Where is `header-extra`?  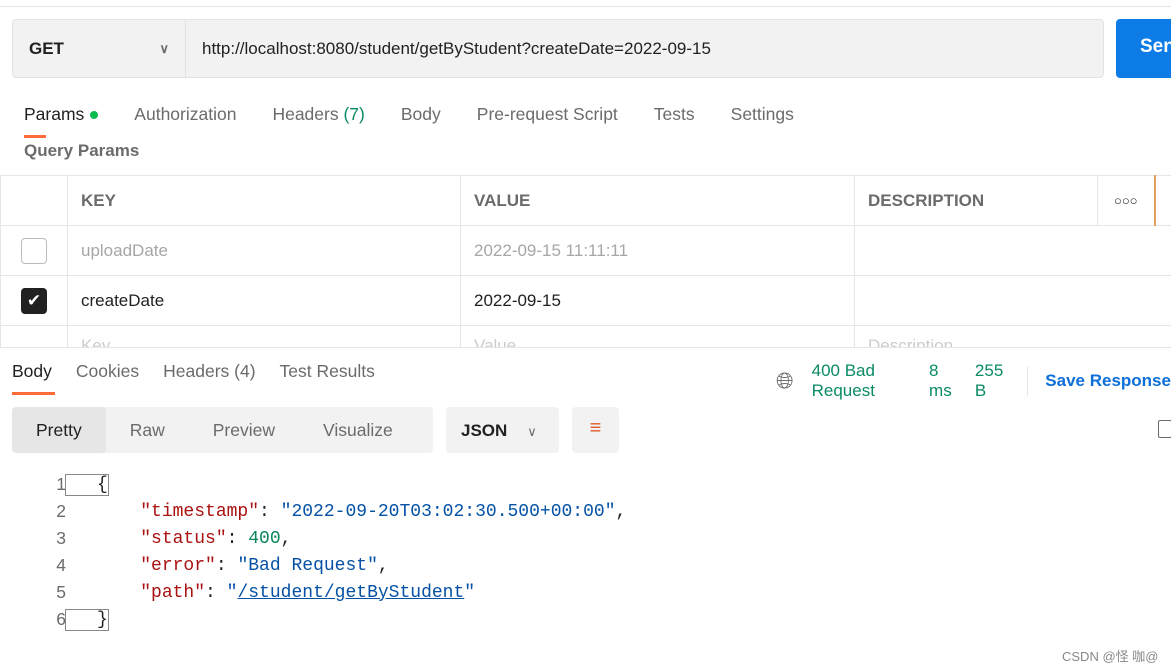
header-extra is located at coordinates (1162, 200).